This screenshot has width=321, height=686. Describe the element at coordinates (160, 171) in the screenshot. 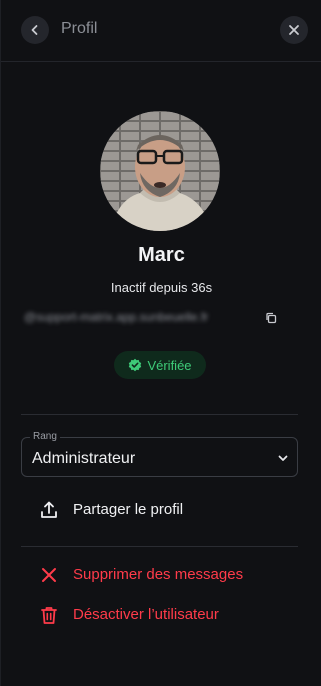

I see `avatar` at that location.